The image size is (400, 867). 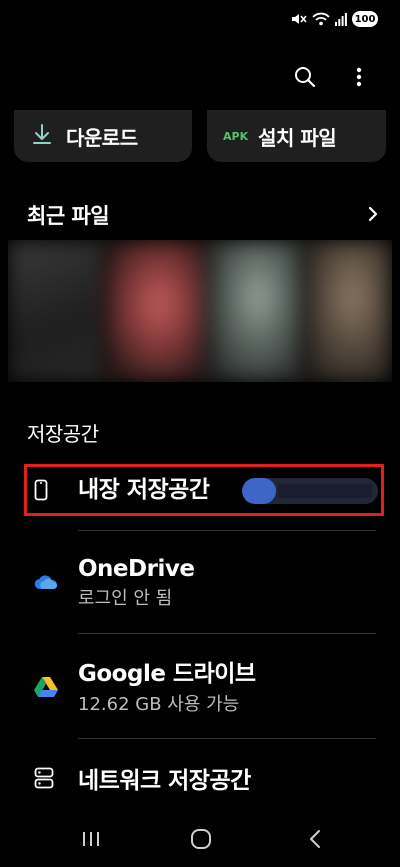 What do you see at coordinates (359, 77) in the screenshot?
I see `more-vert-icon` at bounding box center [359, 77].